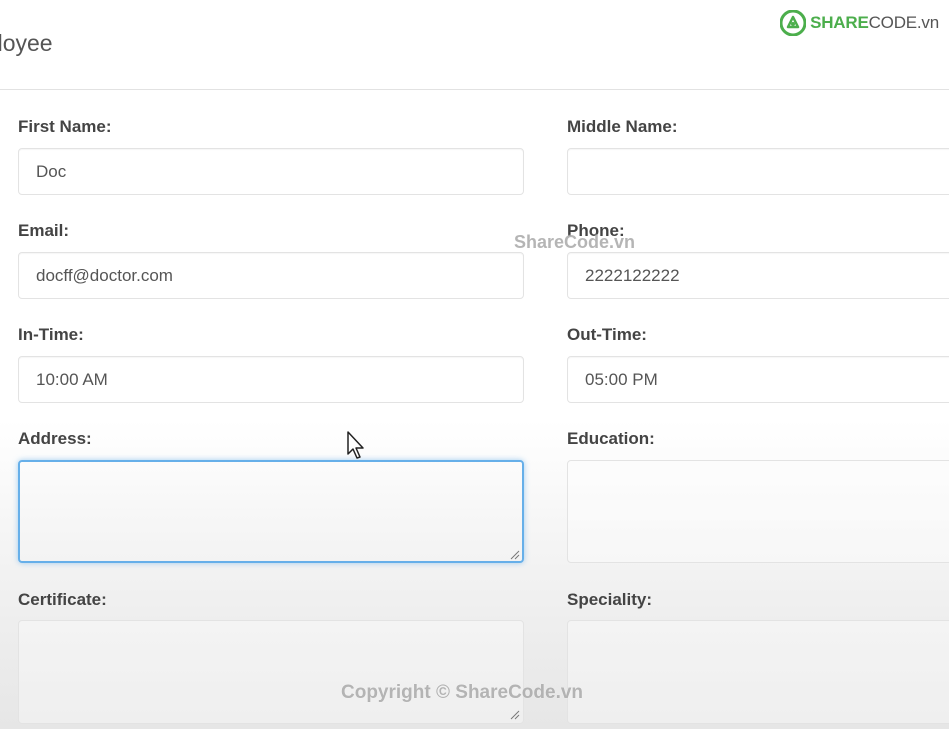 Image resolution: width=949 pixels, height=729 pixels. I want to click on first-name-input, so click(271, 171).